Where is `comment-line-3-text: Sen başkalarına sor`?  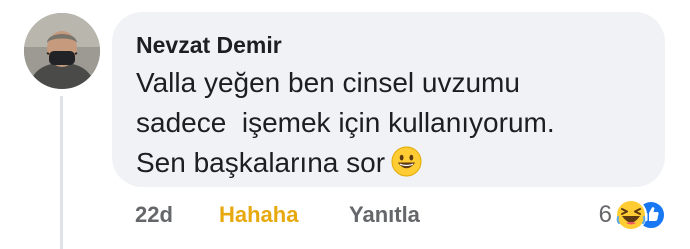 comment-line-3-text: Sen başkalarına sor is located at coordinates (261, 162).